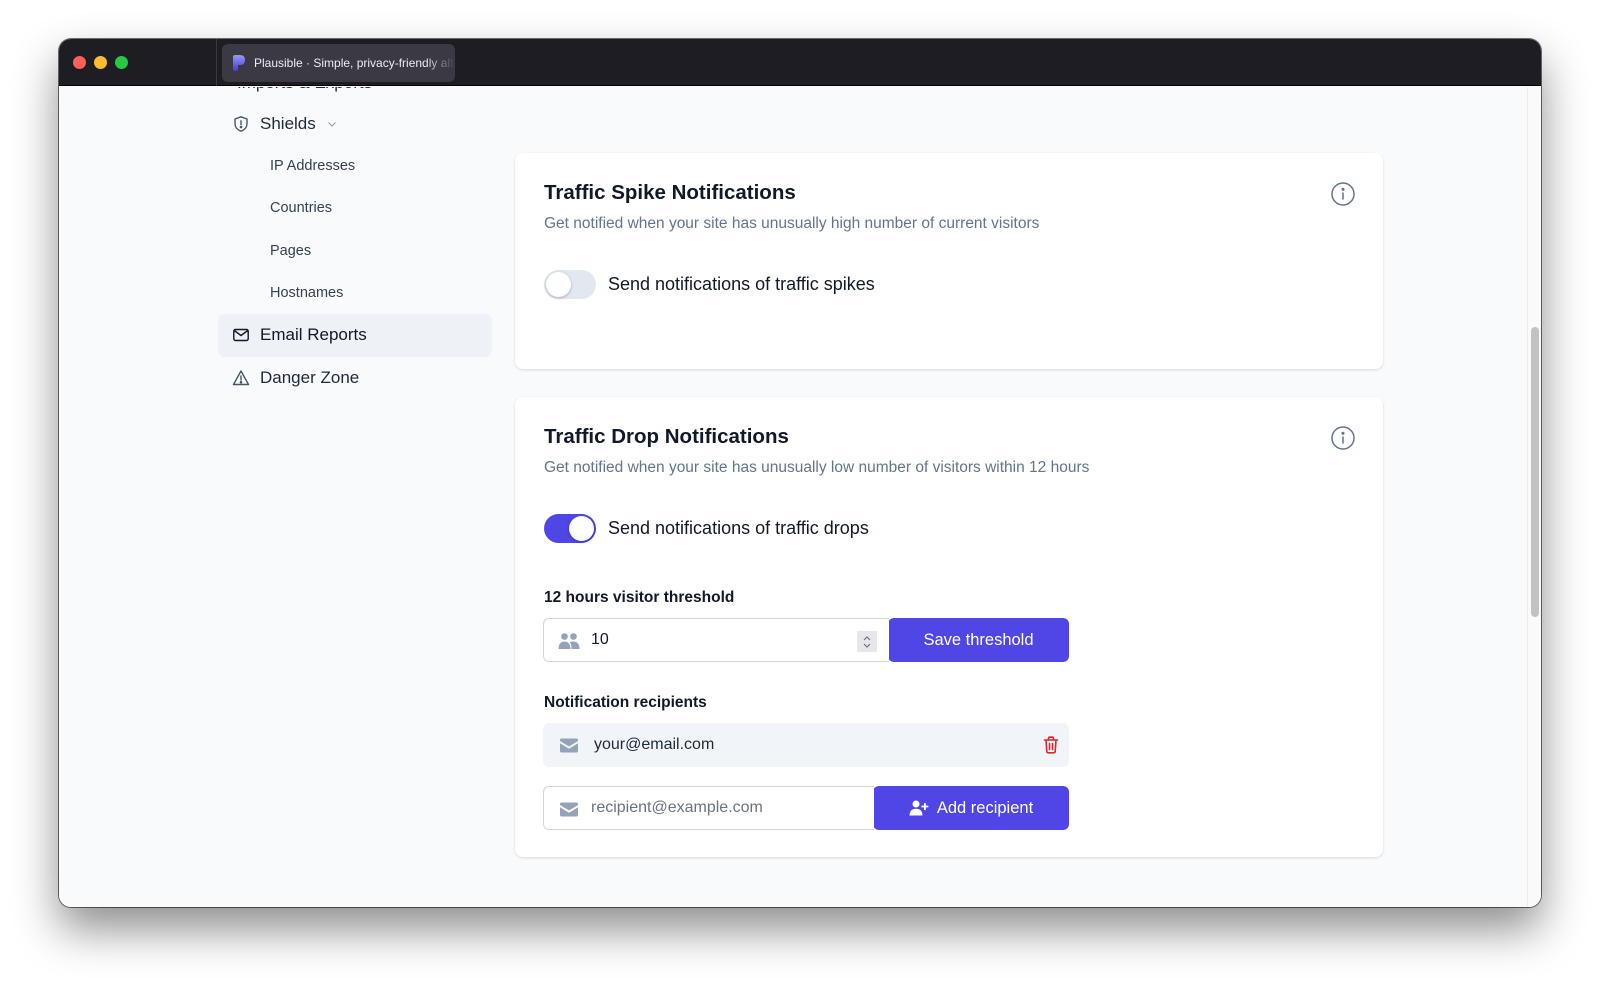 This screenshot has width=1600, height=986. I want to click on new-recipient-field, so click(708, 808).